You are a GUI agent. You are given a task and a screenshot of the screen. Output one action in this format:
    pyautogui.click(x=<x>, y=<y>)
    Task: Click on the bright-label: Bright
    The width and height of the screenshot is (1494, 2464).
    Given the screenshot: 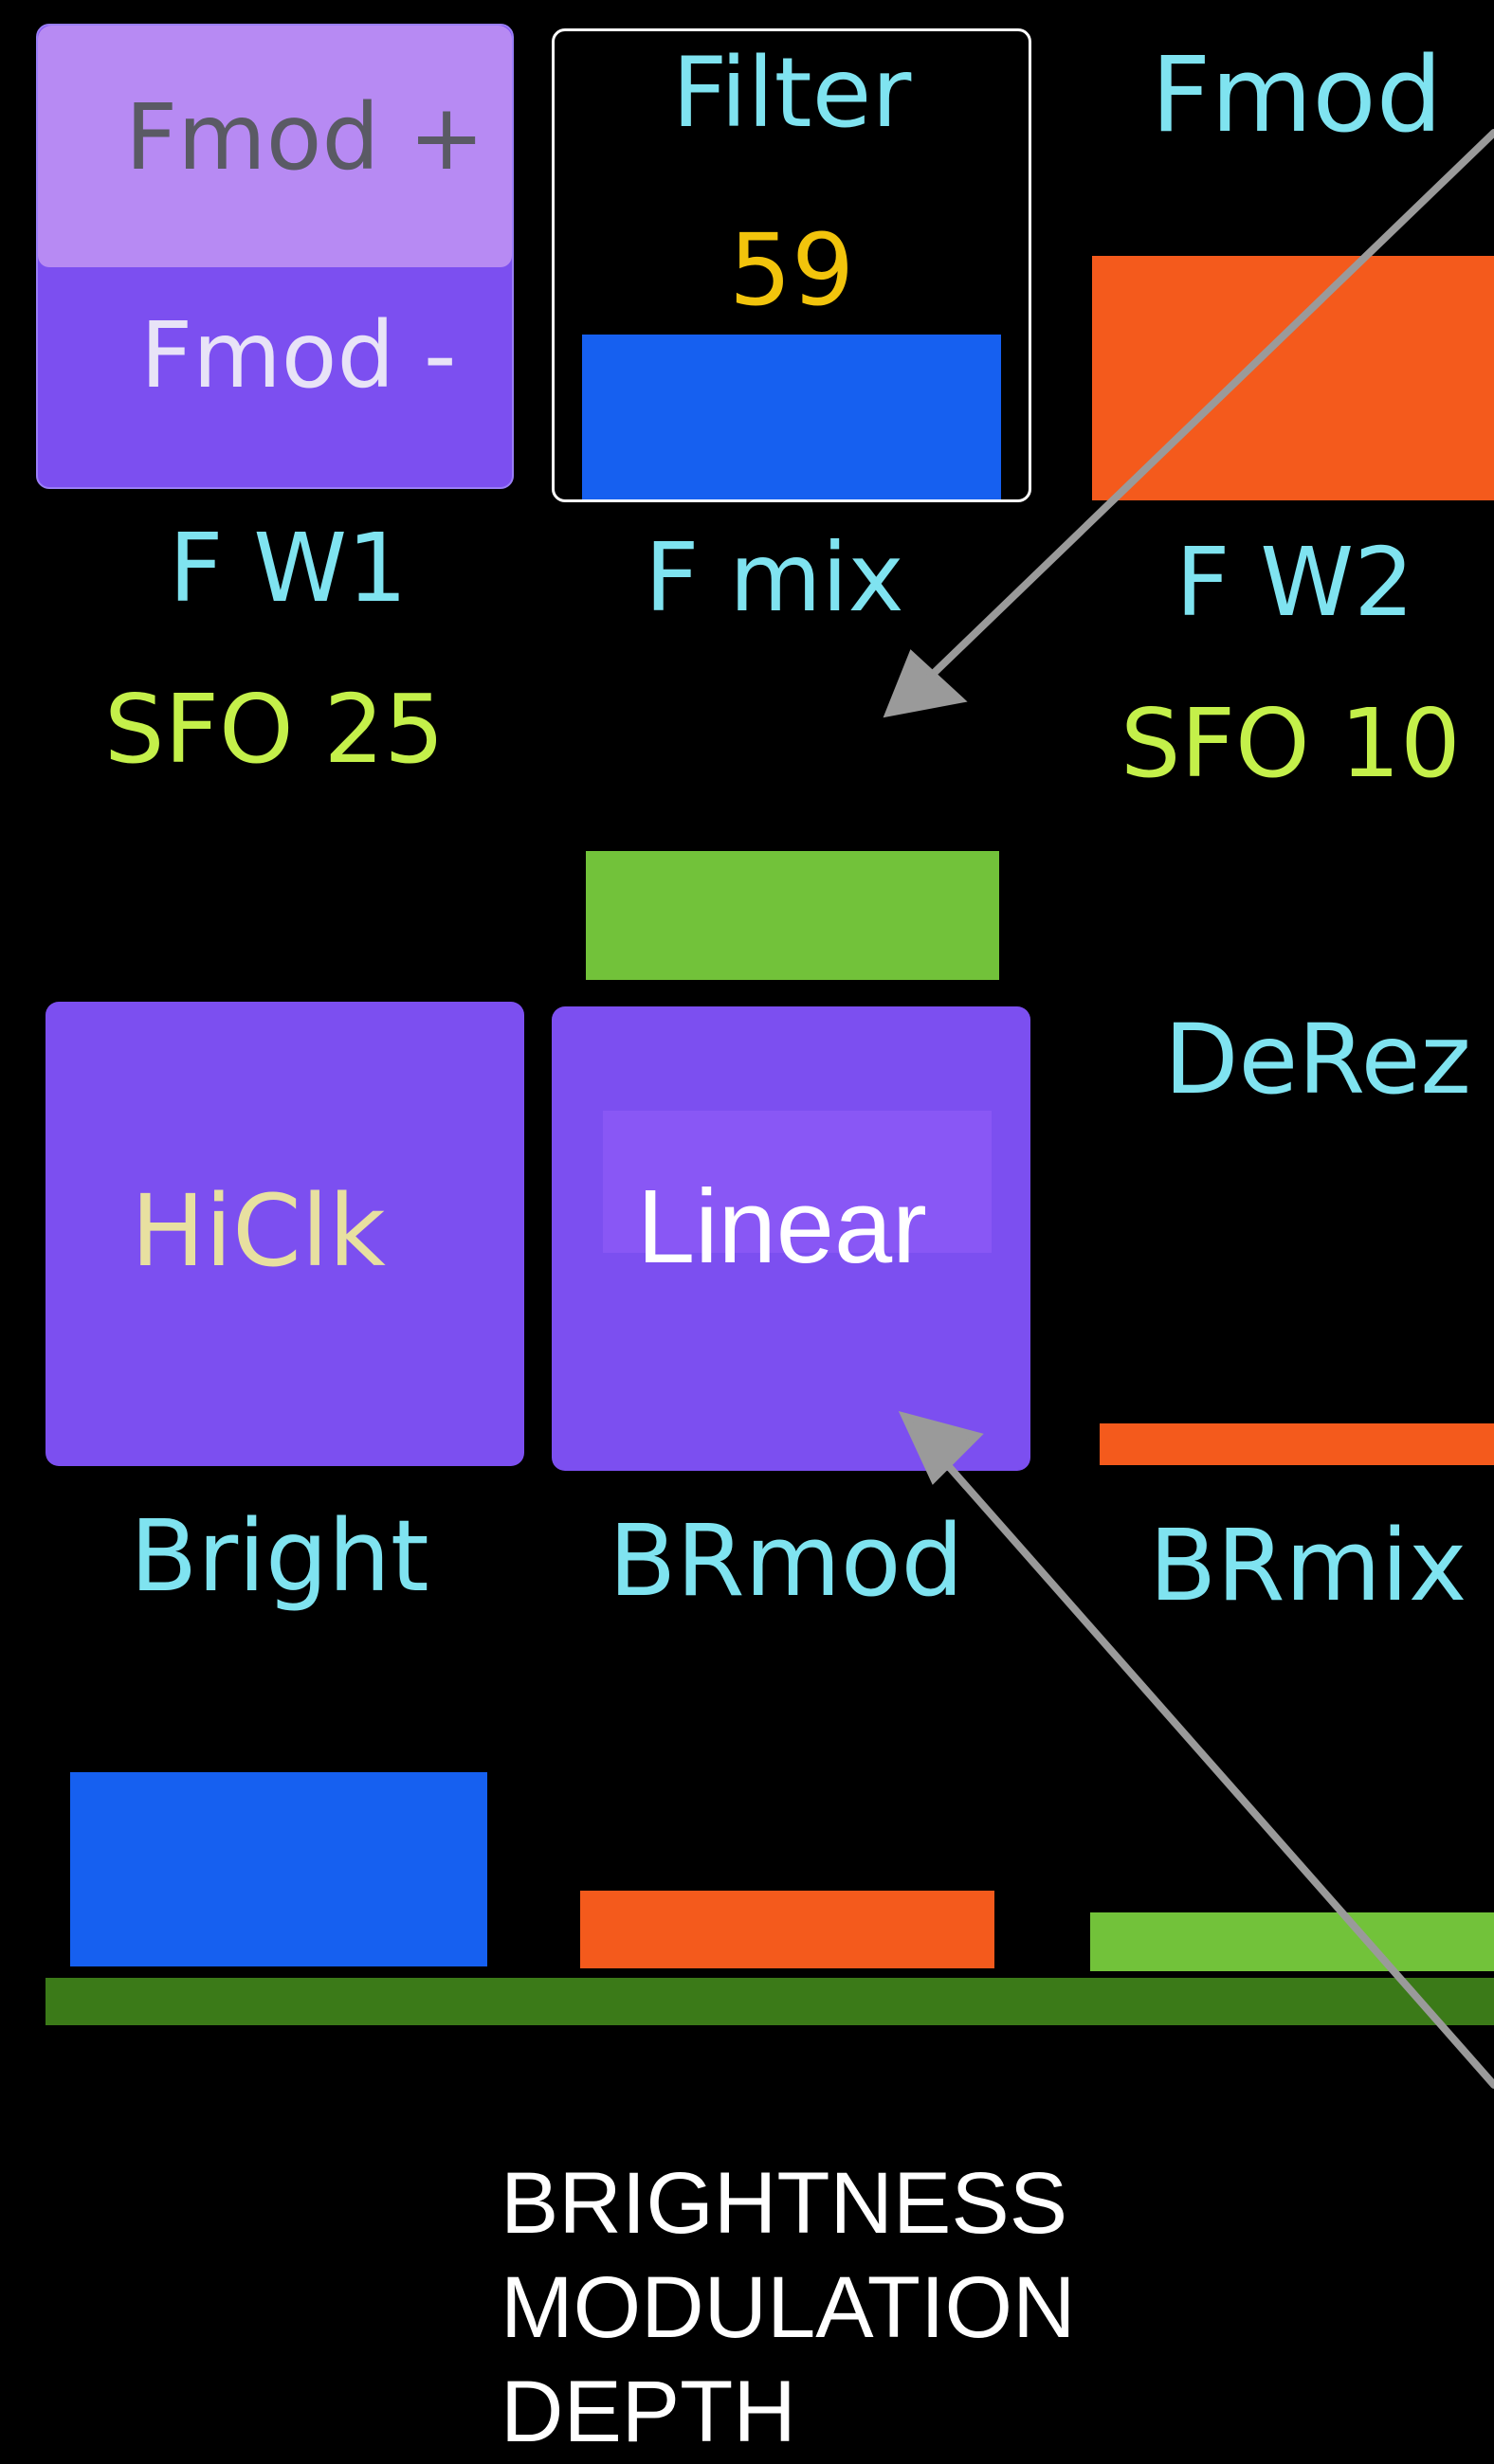 What is the action you would take?
    pyautogui.click(x=279, y=1556)
    